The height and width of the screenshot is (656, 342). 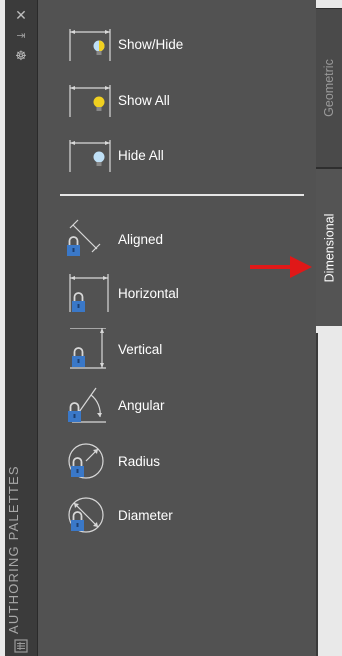 What do you see at coordinates (13, 549) in the screenshot?
I see `palette-title: AUTHORING PALETTES` at bounding box center [13, 549].